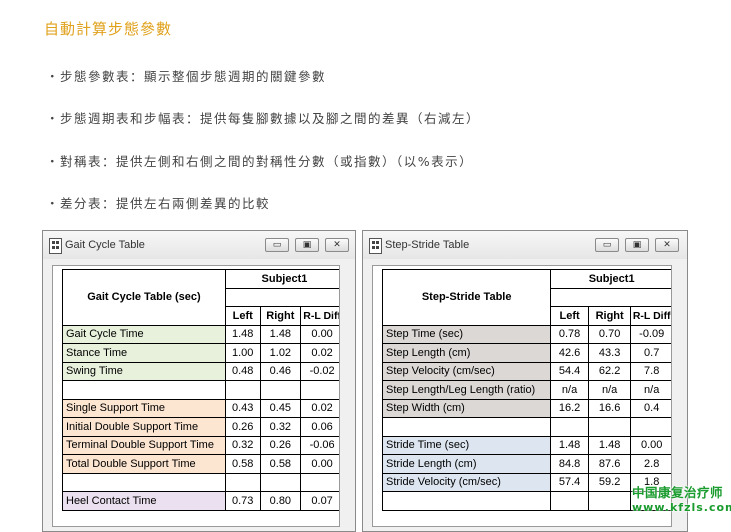 This screenshot has width=731, height=532. What do you see at coordinates (55, 246) in the screenshot?
I see `grid-app-icon` at bounding box center [55, 246].